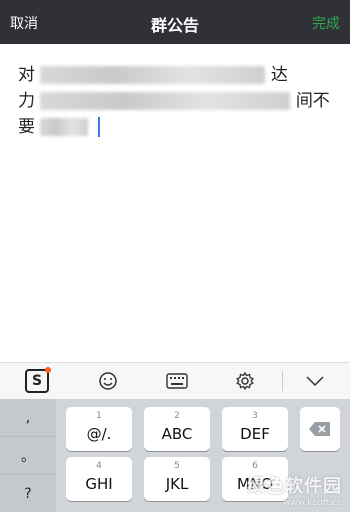 This screenshot has height=512, width=350. I want to click on watermark-url: www.ksoft.cc, so click(312, 503).